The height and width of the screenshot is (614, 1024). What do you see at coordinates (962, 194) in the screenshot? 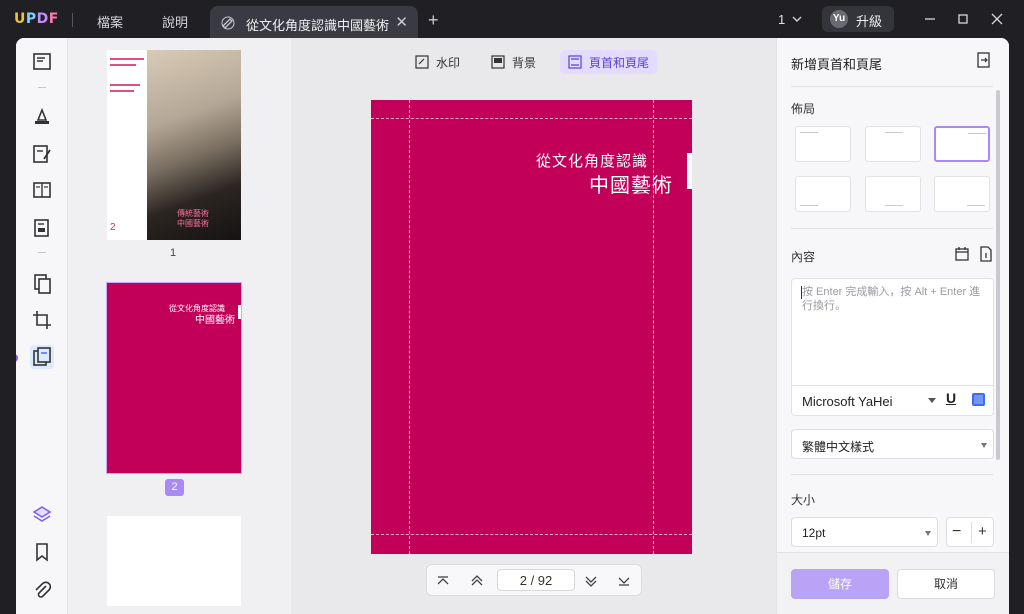
I see `layout-option-bottom-right` at bounding box center [962, 194].